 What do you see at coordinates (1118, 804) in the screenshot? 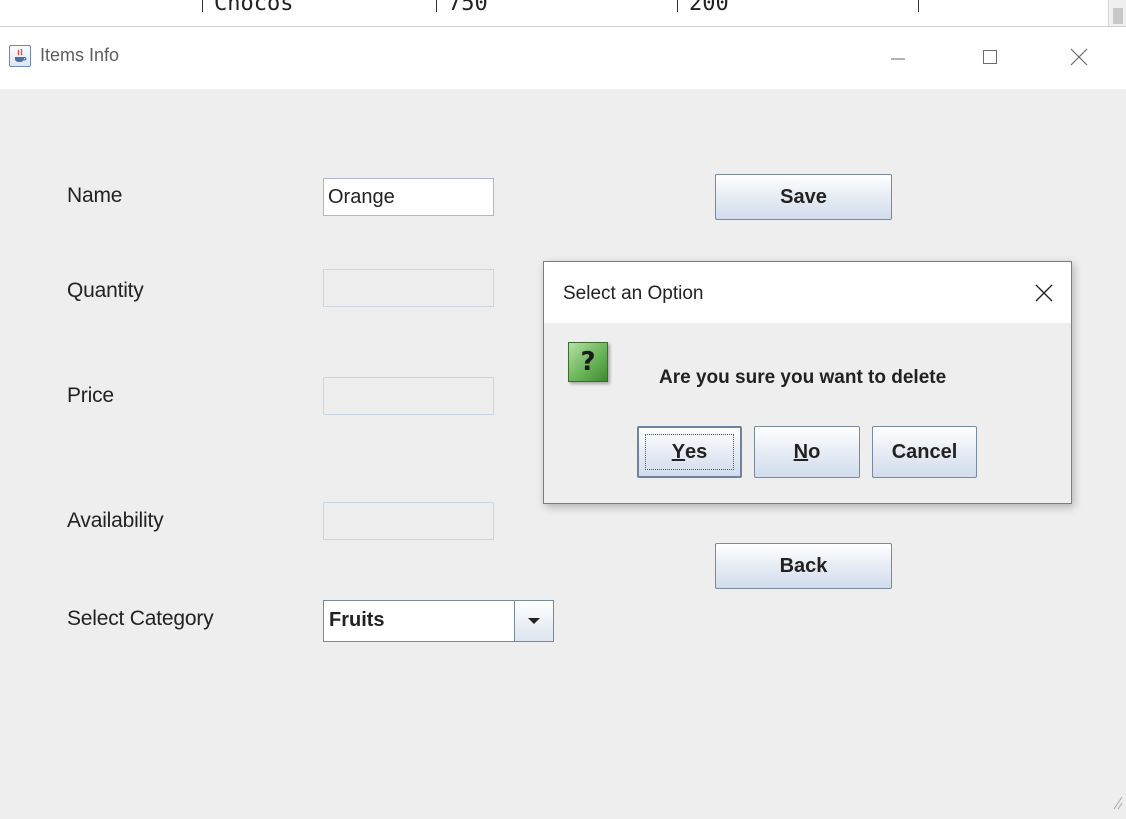
I see `resize-grip-icon` at bounding box center [1118, 804].